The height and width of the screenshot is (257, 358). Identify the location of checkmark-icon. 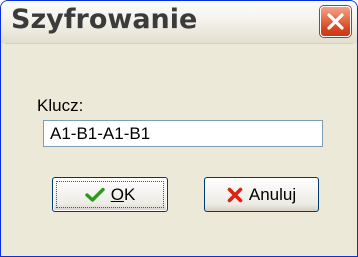
(95, 194).